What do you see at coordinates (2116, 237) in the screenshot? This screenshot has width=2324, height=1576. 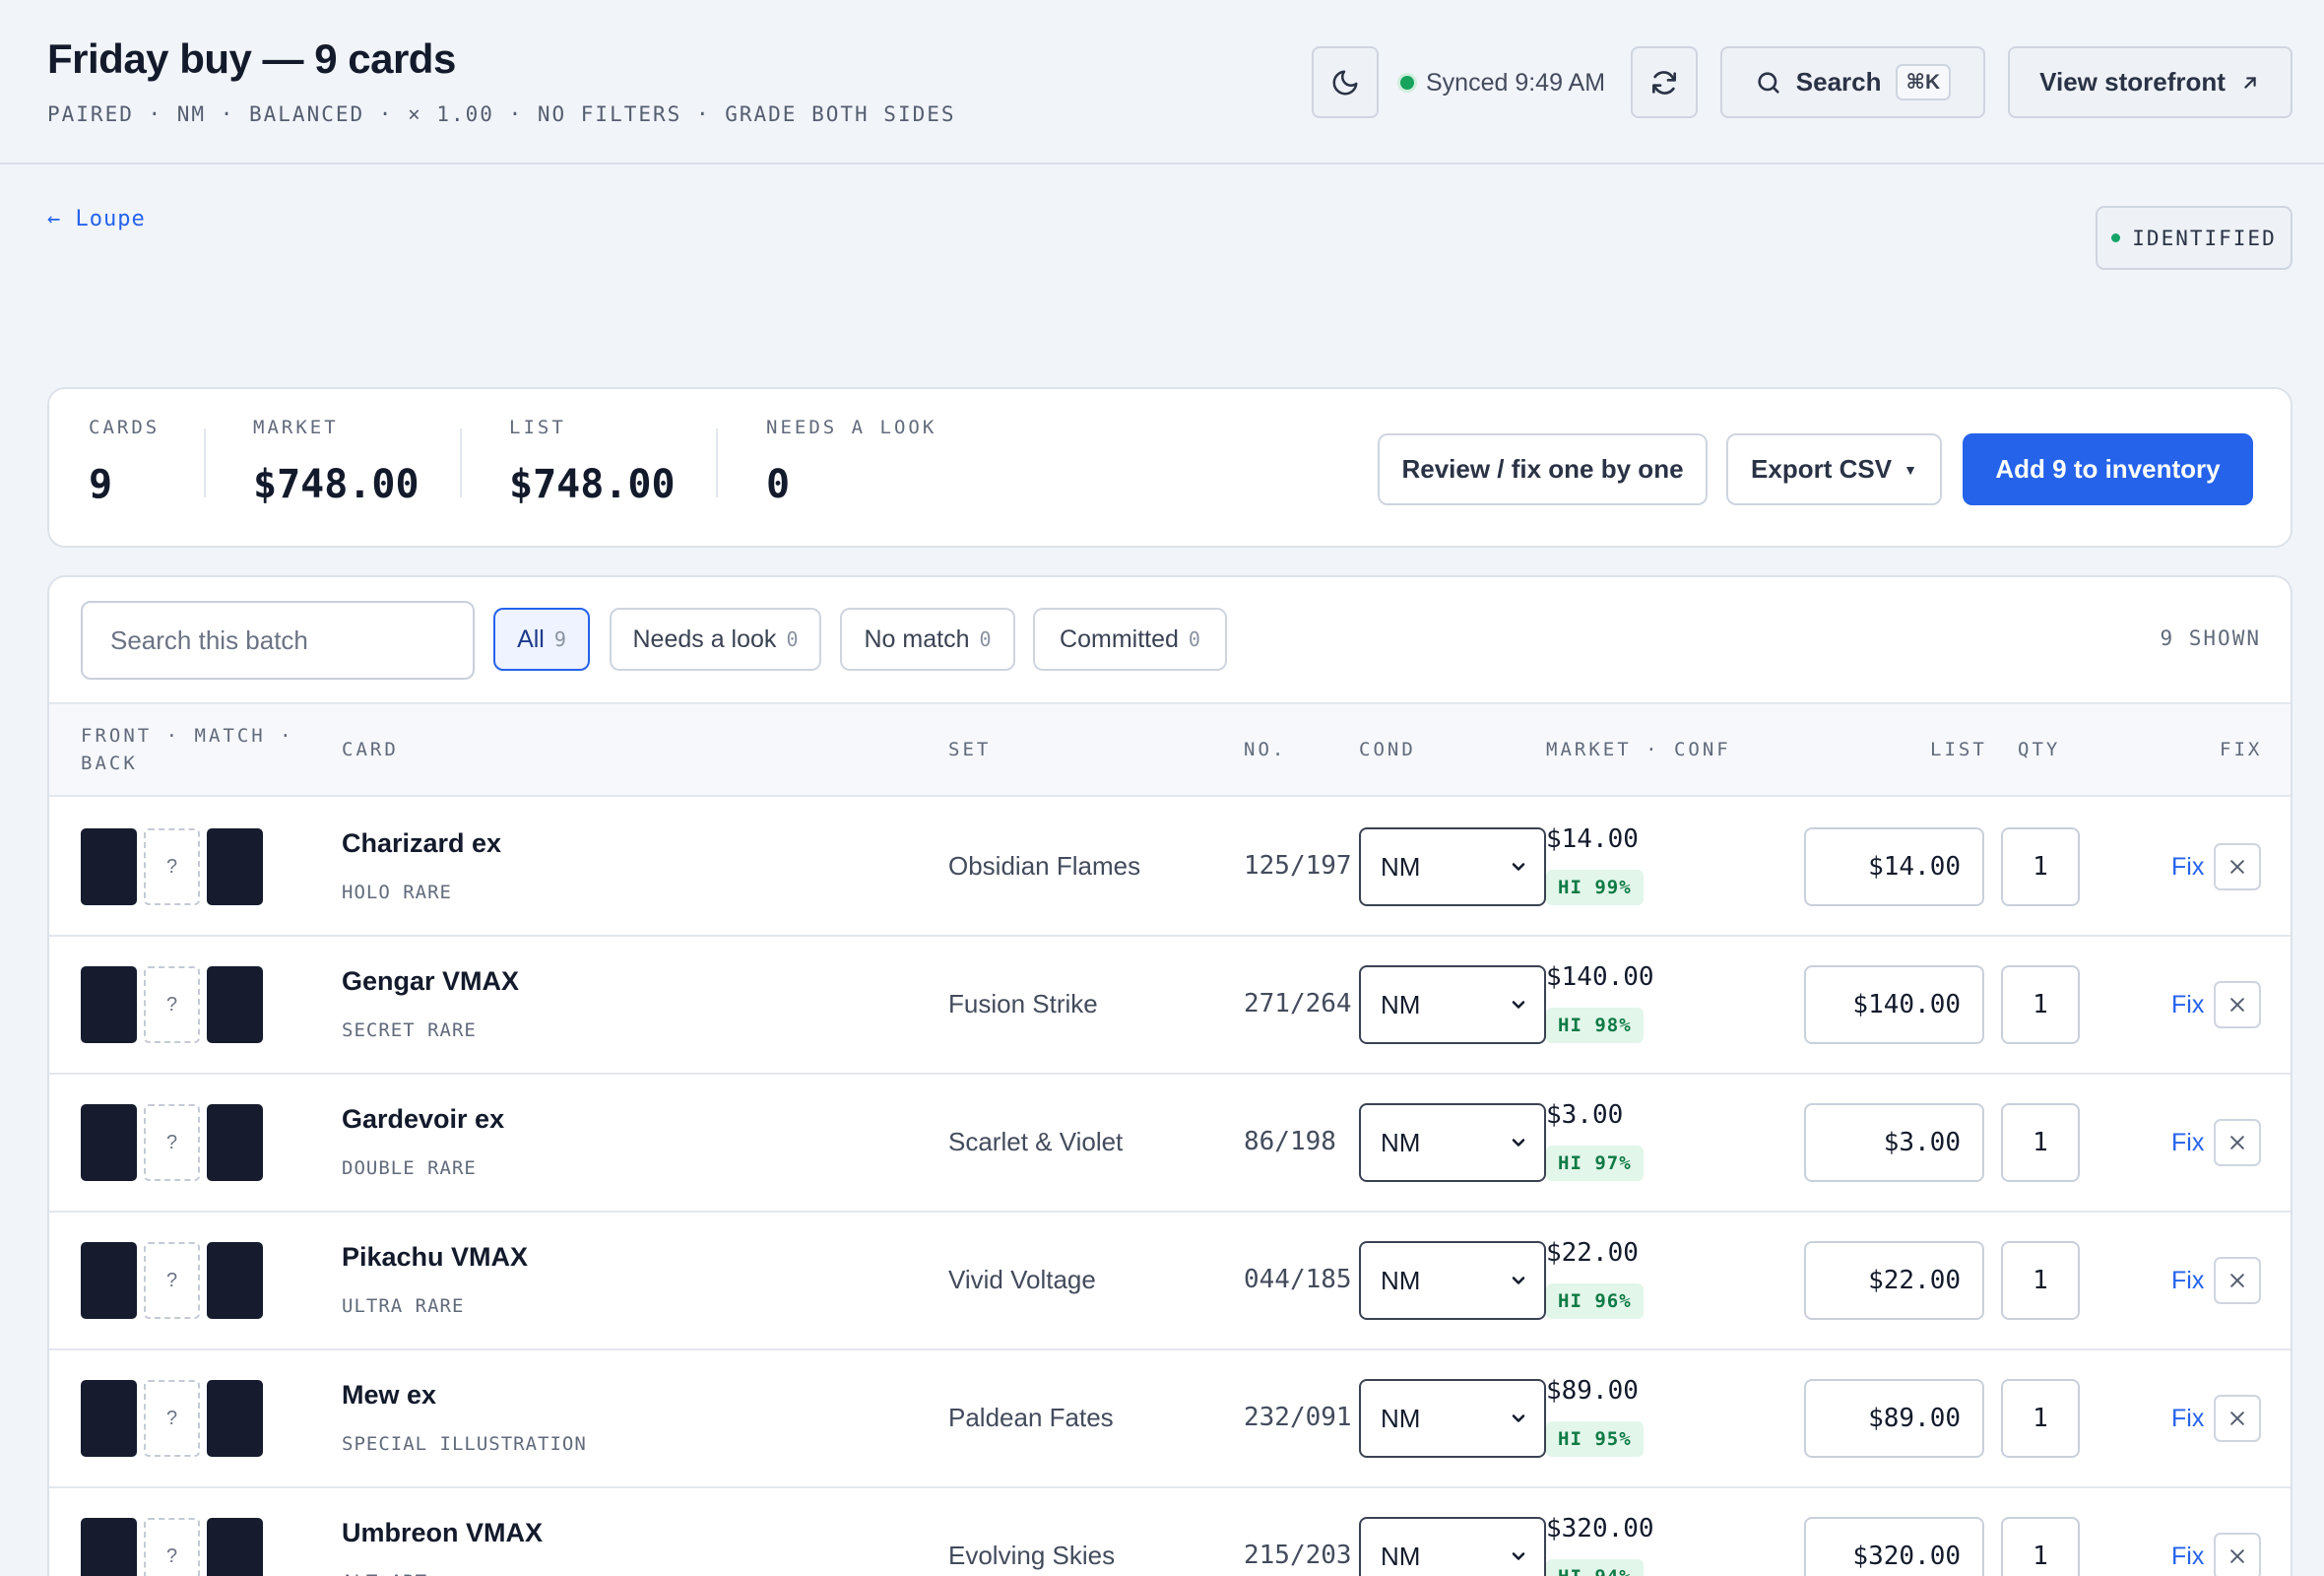 I see `status-dot` at bounding box center [2116, 237].